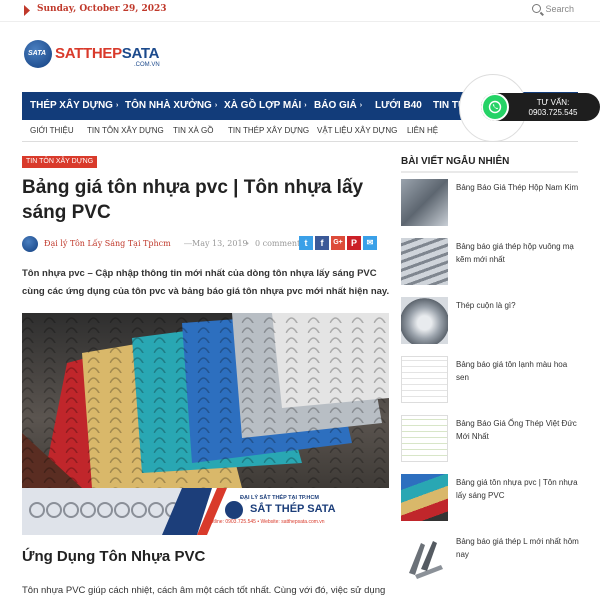 This screenshot has width=600, height=600. What do you see at coordinates (52, 130) in the screenshot?
I see `subnav-gioi-thieu: GIỚI THIỆU` at bounding box center [52, 130].